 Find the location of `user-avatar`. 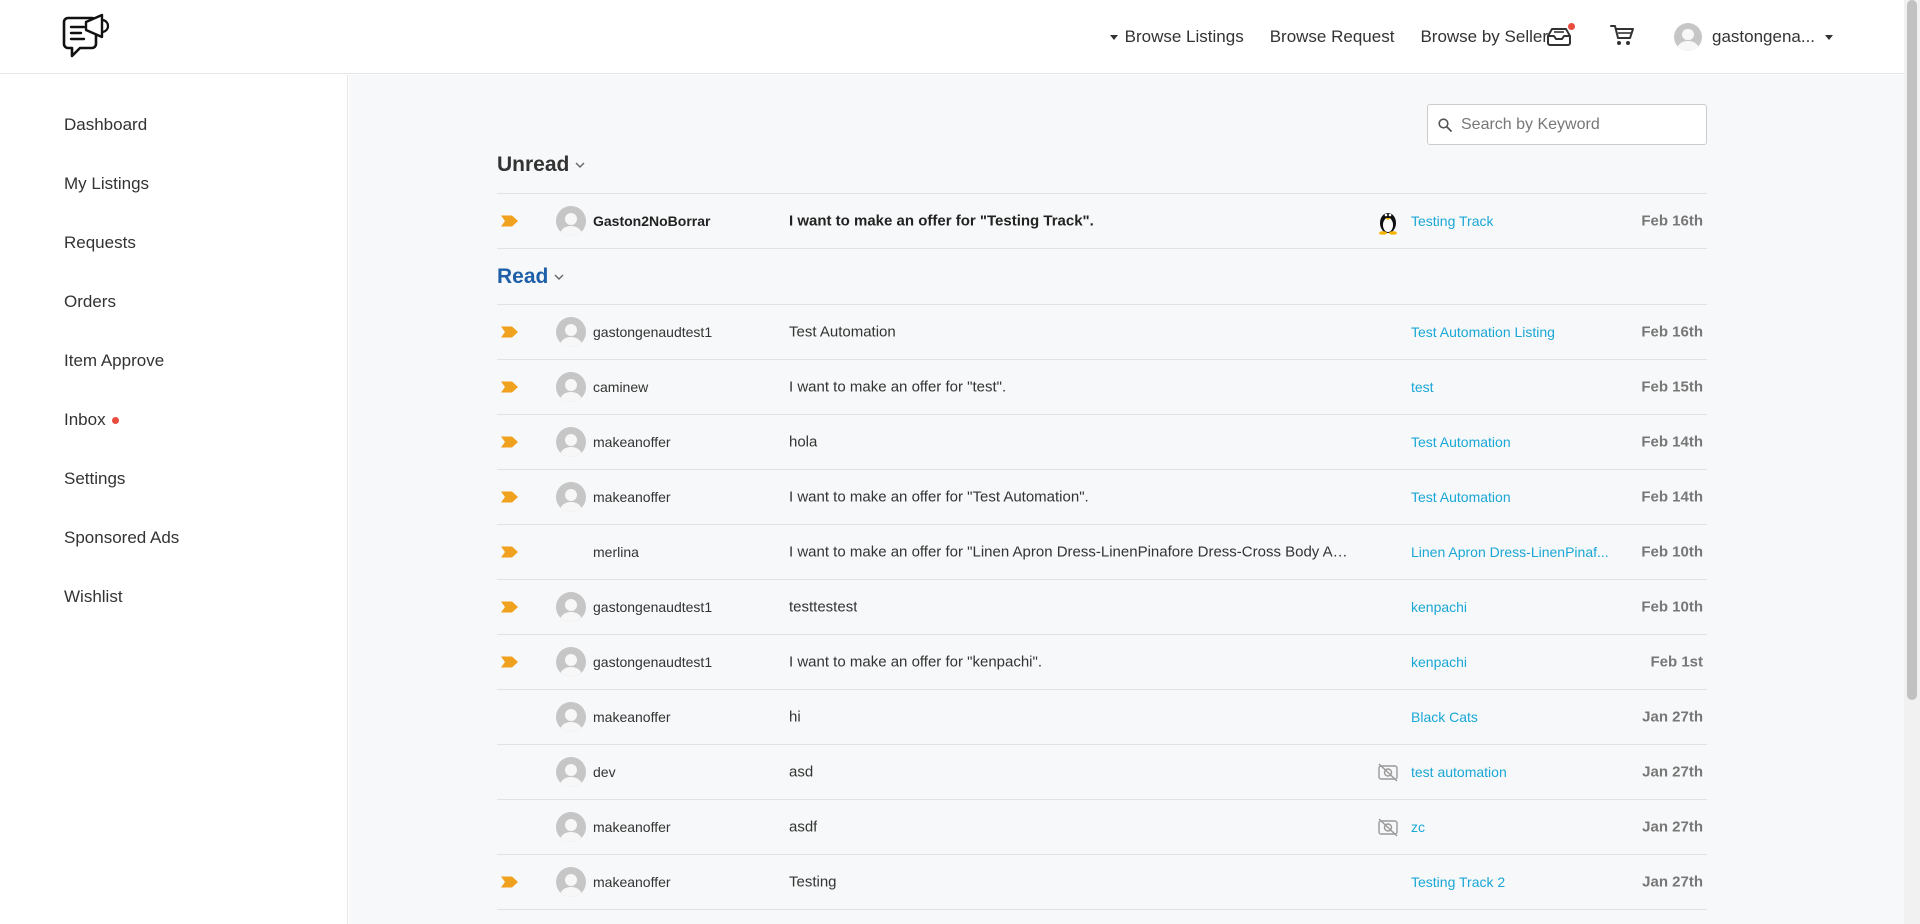

user-avatar is located at coordinates (1688, 37).